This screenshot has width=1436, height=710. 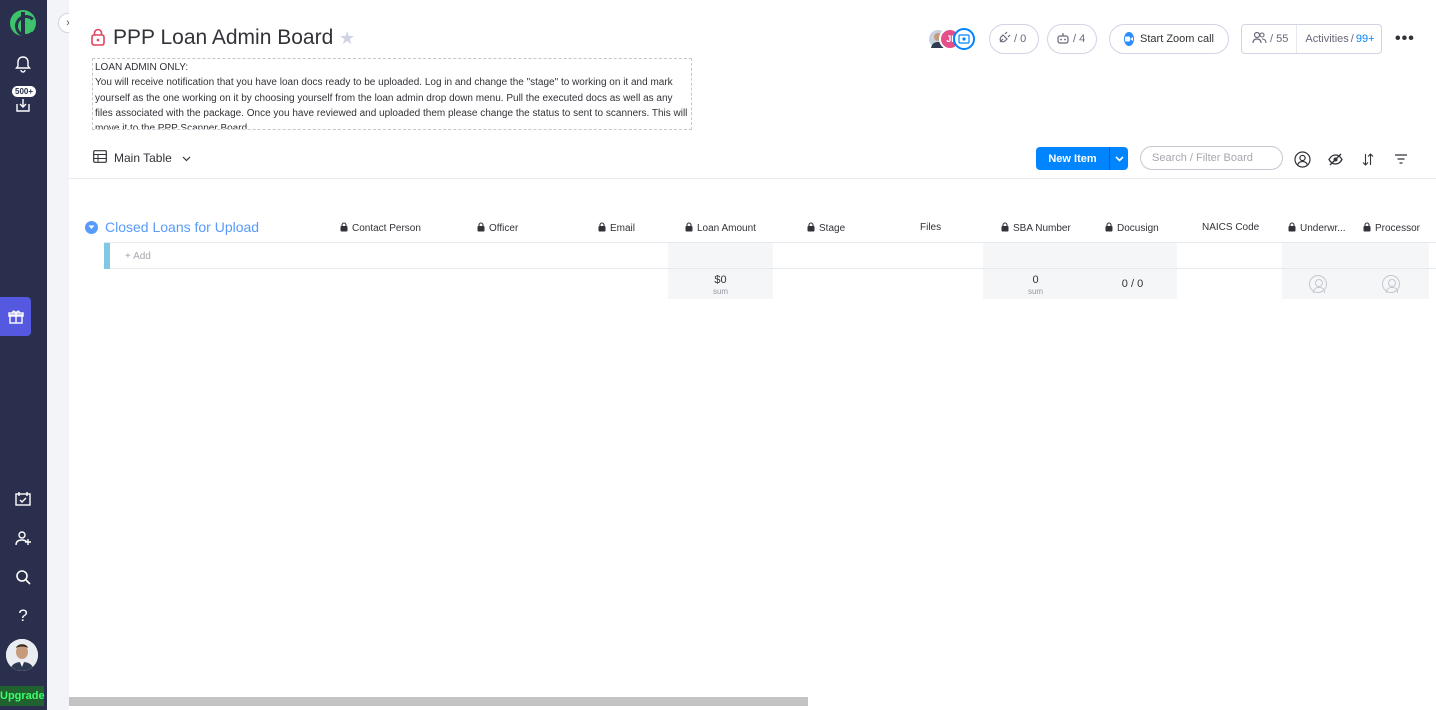 I want to click on members-icon, so click(x=1259, y=39).